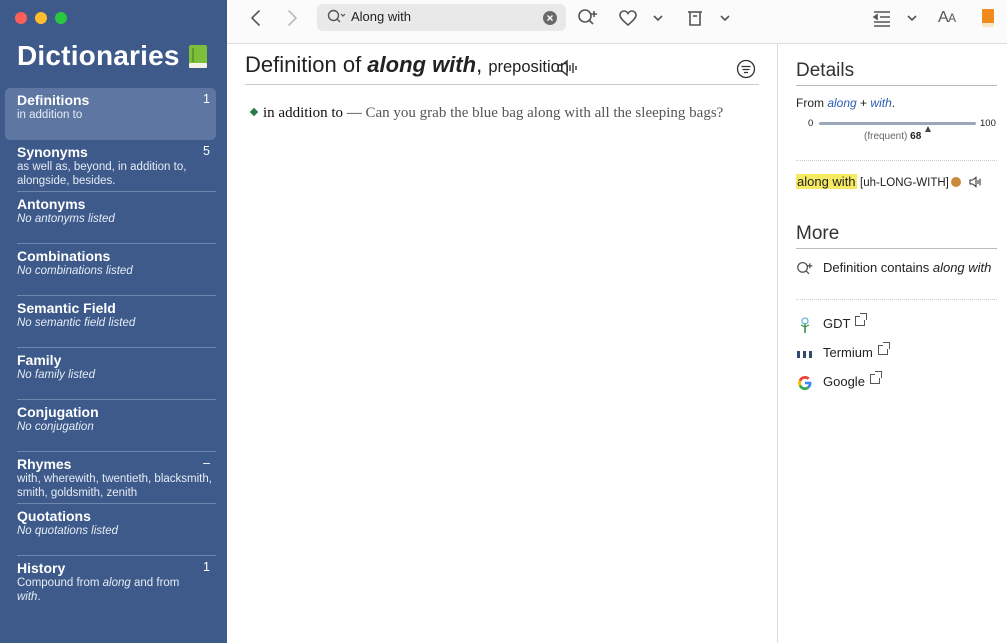 The image size is (1007, 643). I want to click on sidebar-item-semantic-field: Semantic Field No semantic field listed, so click(110, 322).